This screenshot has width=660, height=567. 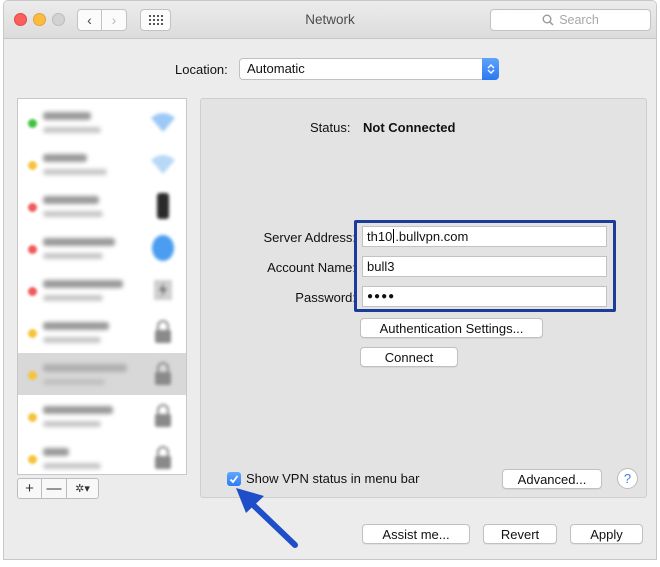 What do you see at coordinates (432, 236) in the screenshot?
I see `server-address-suffix: .bullvpn.com` at bounding box center [432, 236].